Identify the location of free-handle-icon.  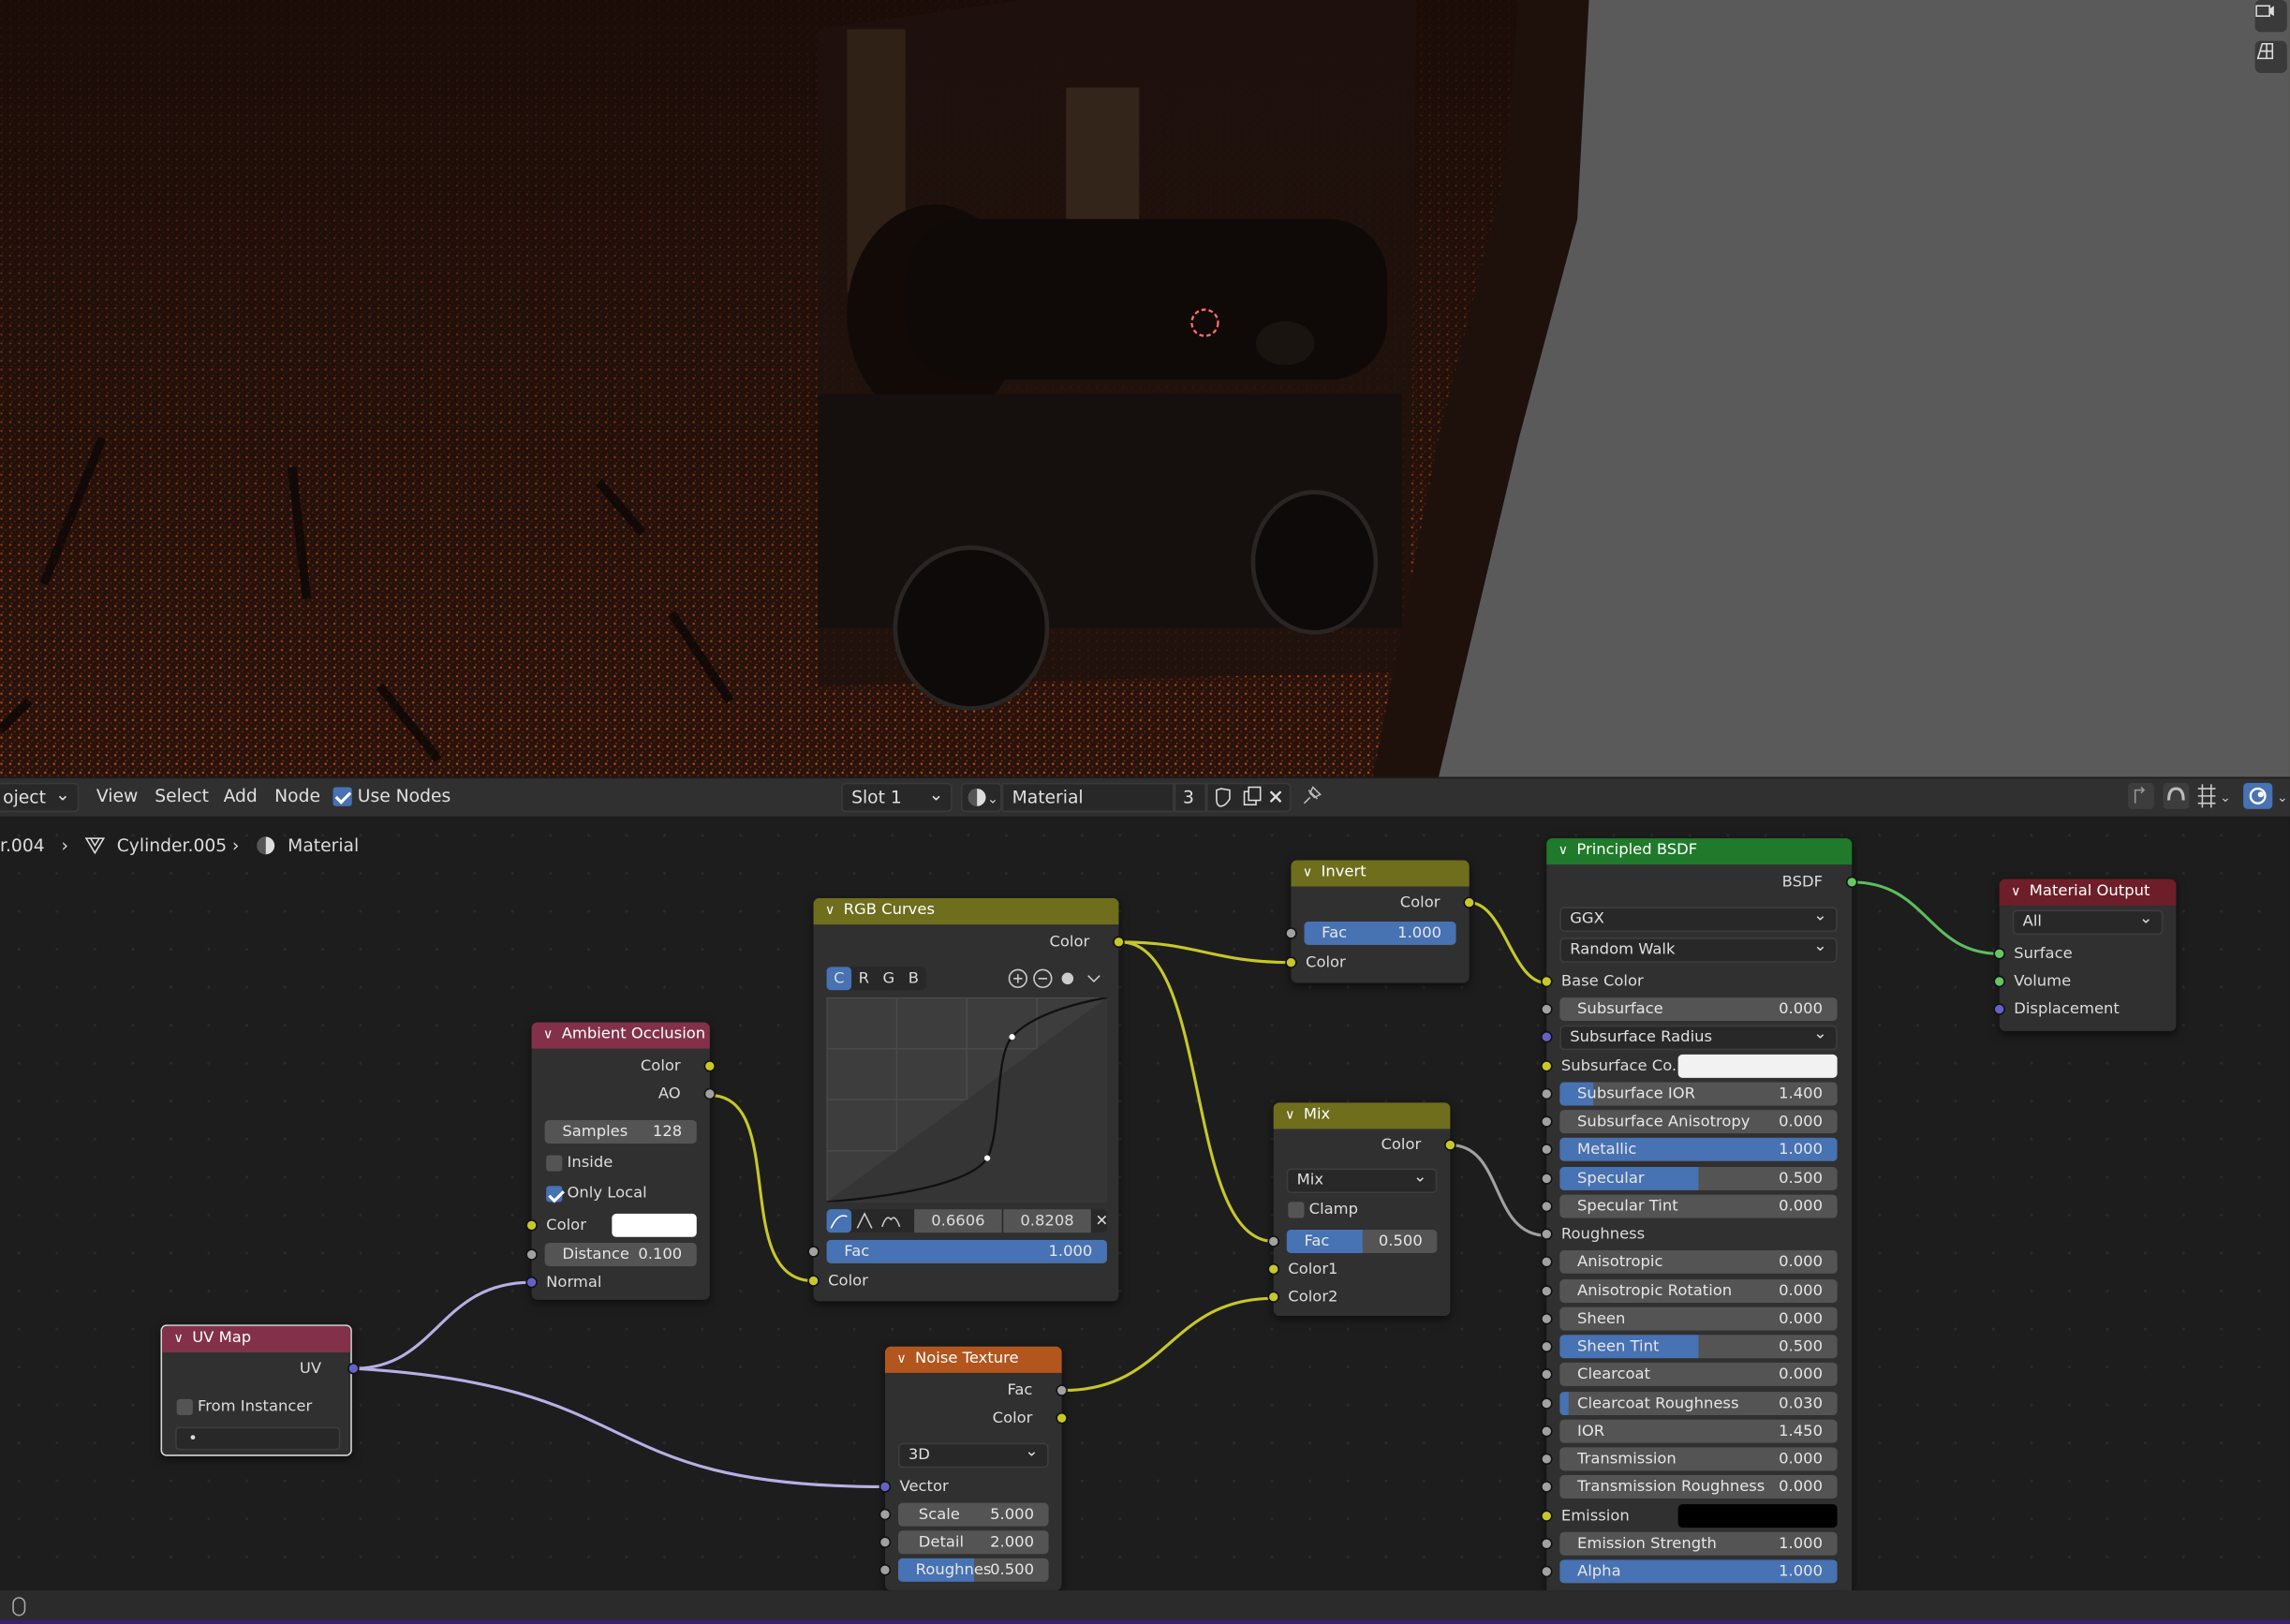
(892, 1221).